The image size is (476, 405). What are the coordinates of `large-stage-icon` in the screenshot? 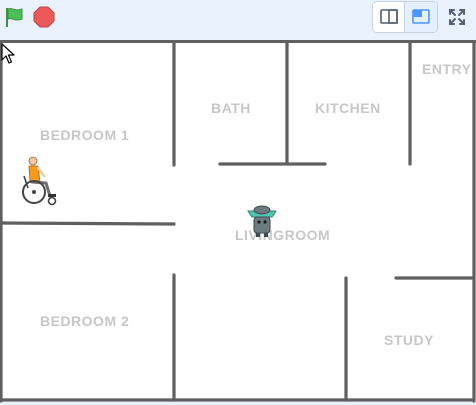 It's located at (421, 16).